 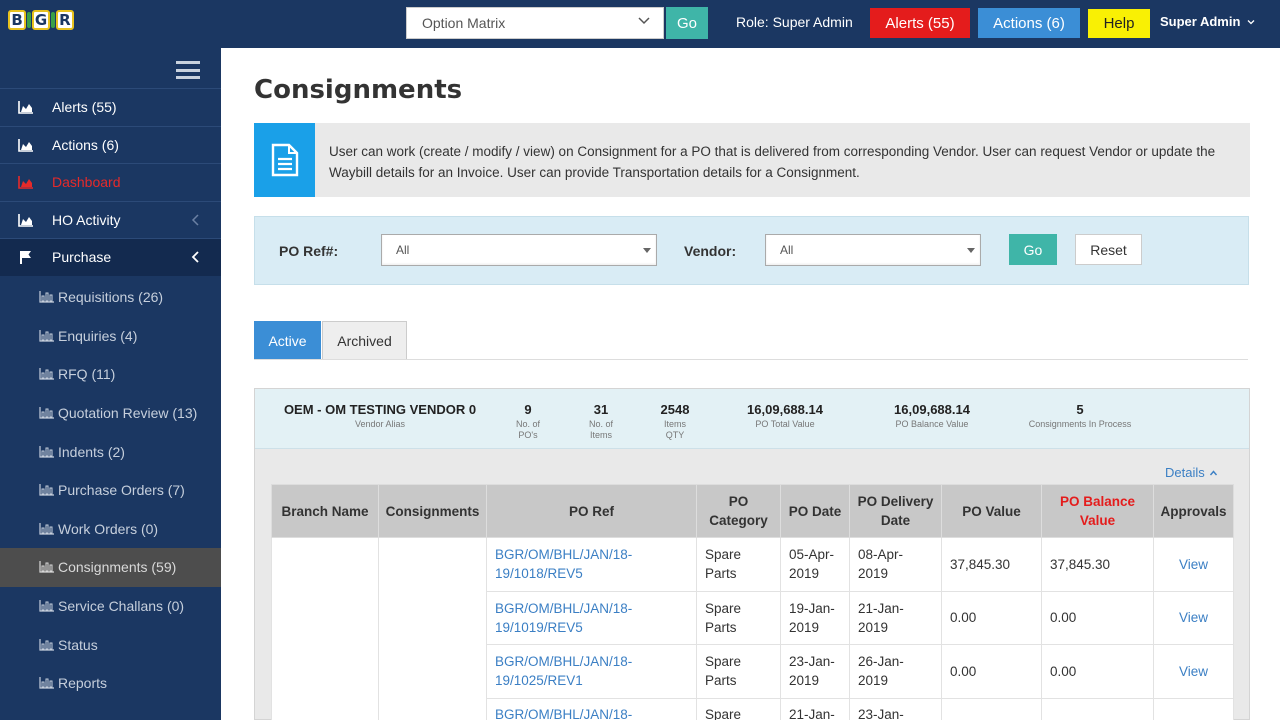 What do you see at coordinates (121, 490) in the screenshot?
I see `sidebar-item-label: Purchase Orders (7)` at bounding box center [121, 490].